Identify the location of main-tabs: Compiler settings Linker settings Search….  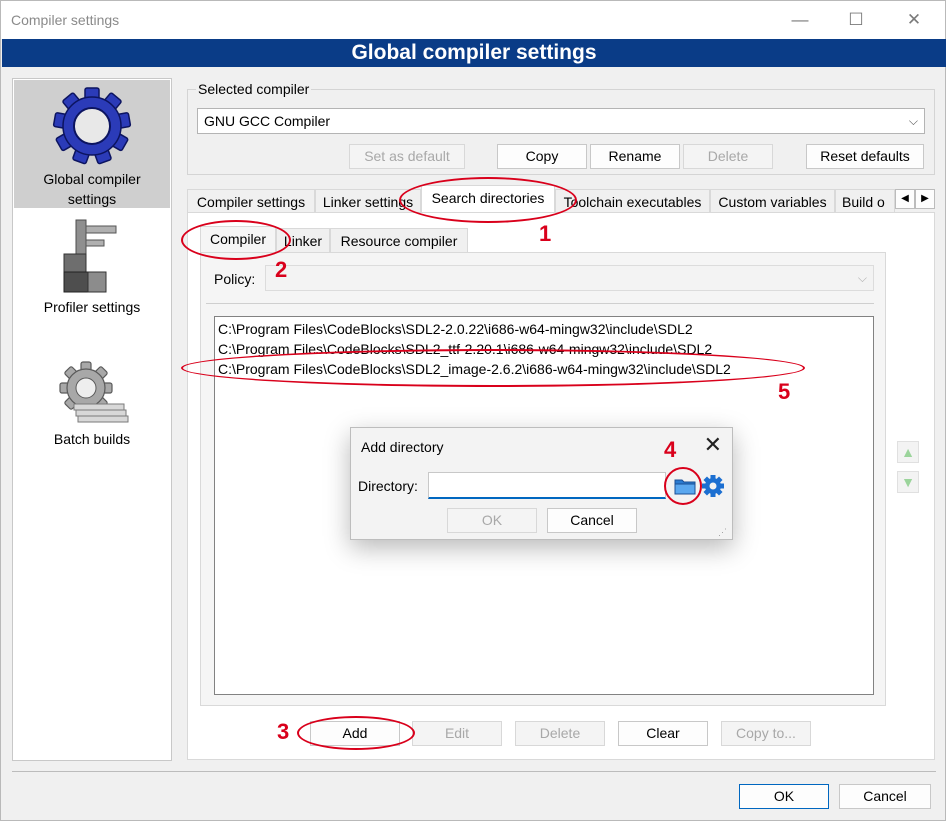
(561, 199).